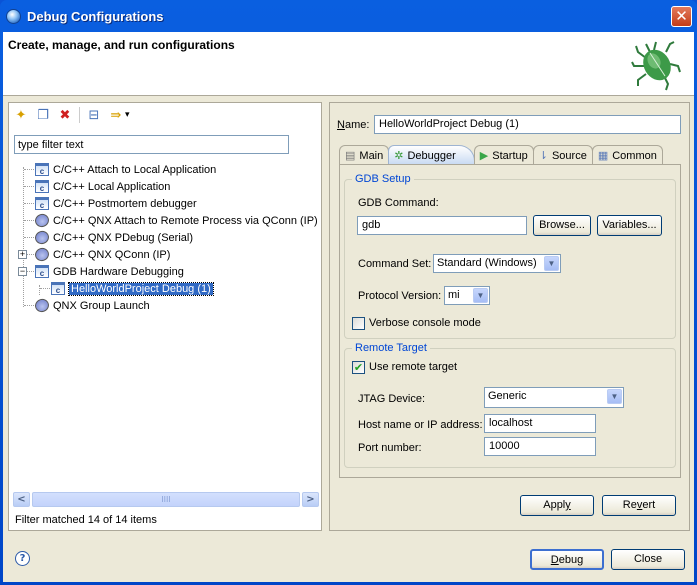 Image resolution: width=697 pixels, height=585 pixels. What do you see at coordinates (681, 16) in the screenshot?
I see `close-window-button: ✕` at bounding box center [681, 16].